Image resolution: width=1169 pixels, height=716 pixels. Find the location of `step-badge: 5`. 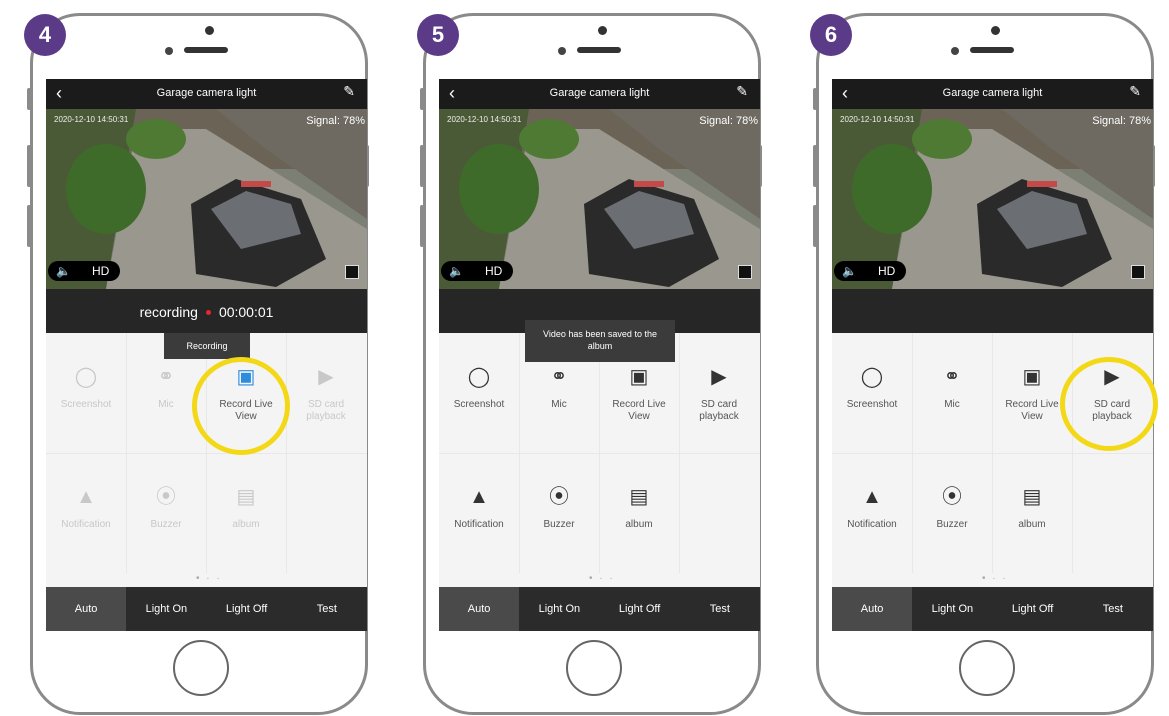

step-badge: 5 is located at coordinates (438, 35).